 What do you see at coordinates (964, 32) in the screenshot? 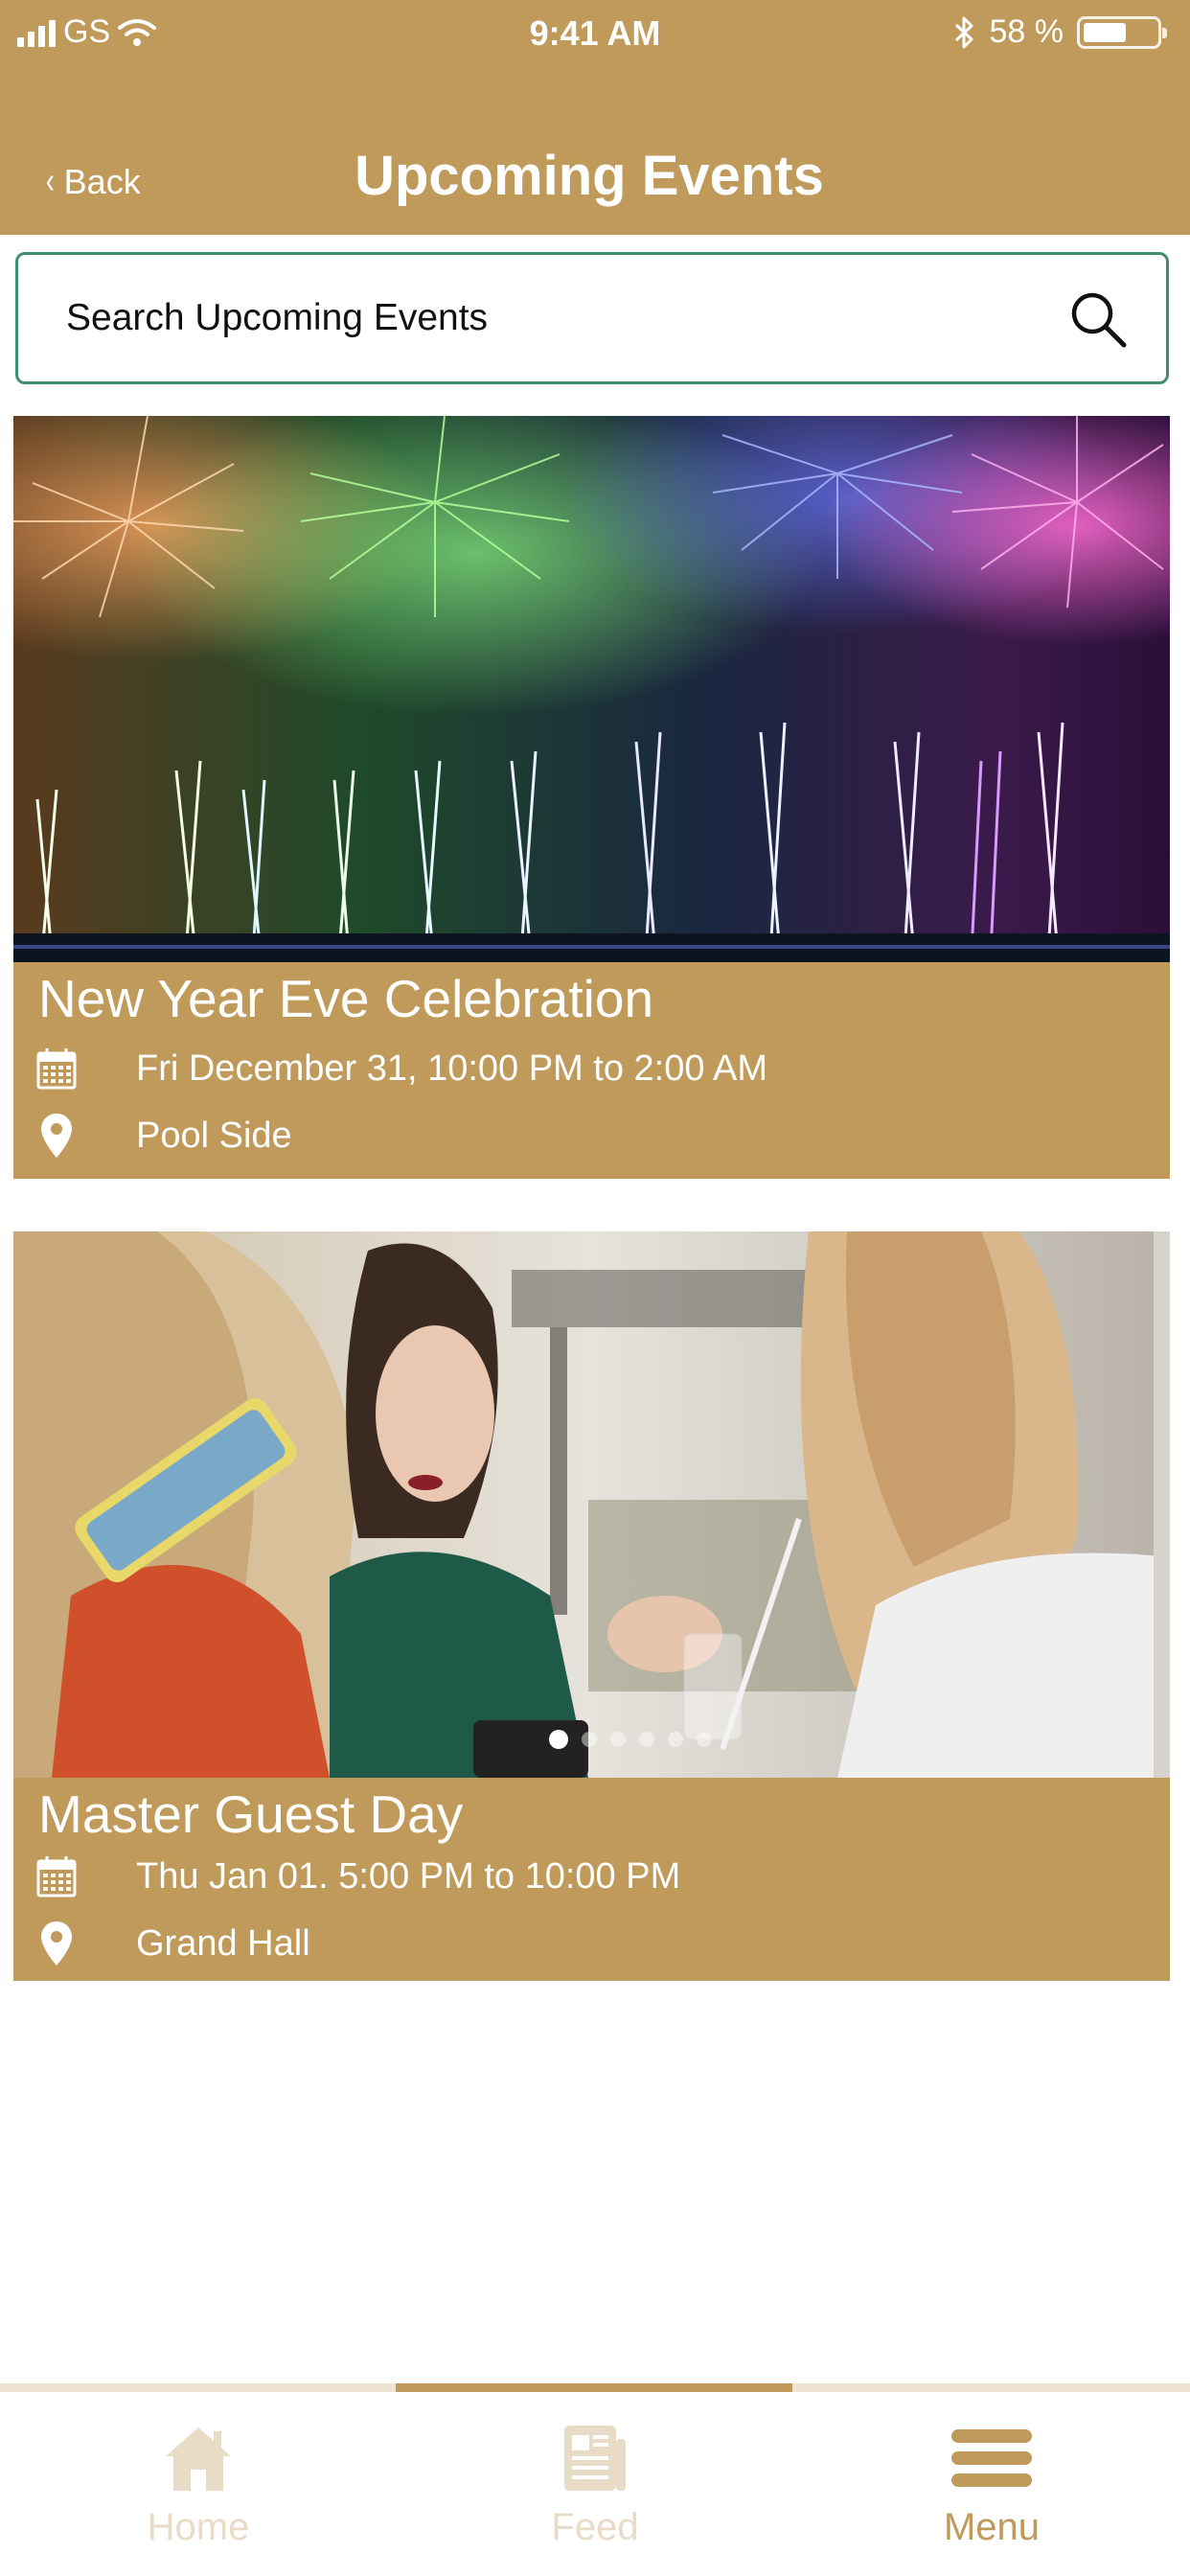
I see `bluetooth-icon` at bounding box center [964, 32].